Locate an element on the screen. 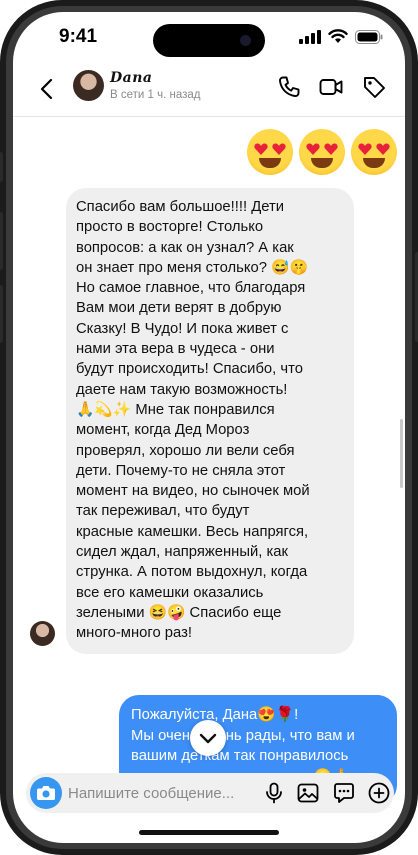 The image size is (418, 855). presence-status: В сети 1 ч. назад is located at coordinates (155, 95).